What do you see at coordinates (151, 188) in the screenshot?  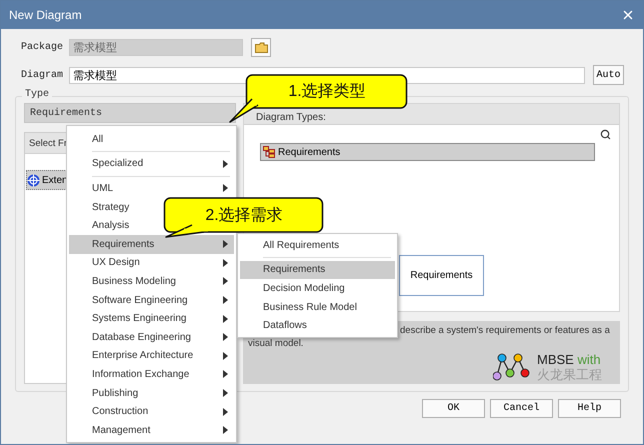 I see `menu-item: UML` at bounding box center [151, 188].